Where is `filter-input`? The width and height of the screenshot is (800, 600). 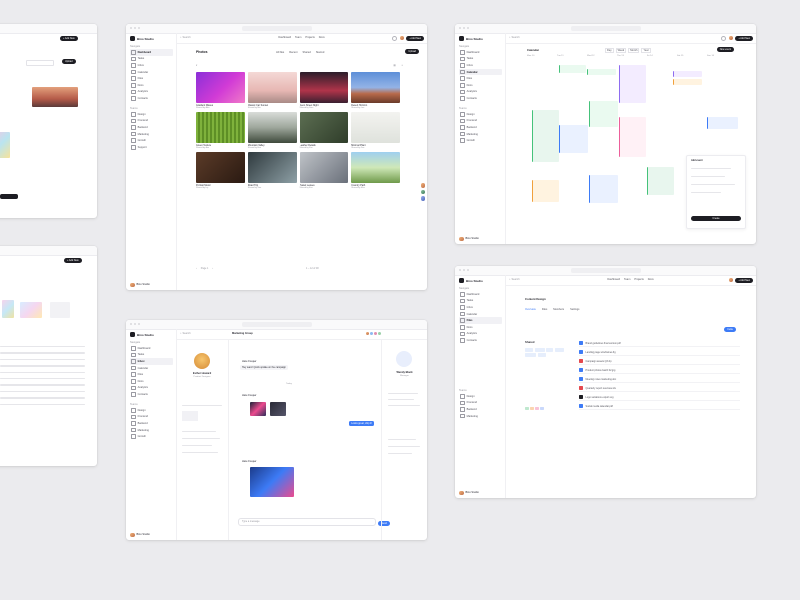
filter-input is located at coordinates (40, 63).